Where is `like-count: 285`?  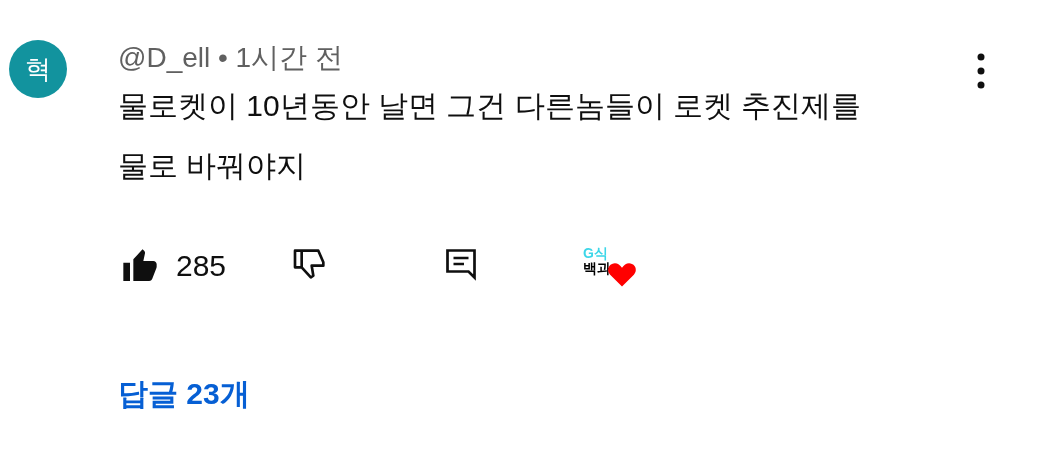
like-count: 285 is located at coordinates (201, 266).